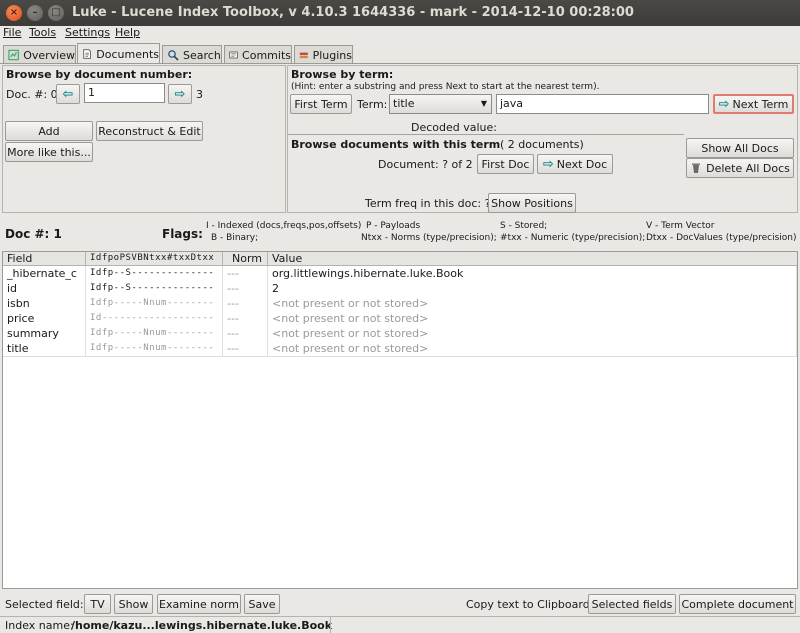 The image size is (800, 633). I want to click on field-name: isbn, so click(44, 303).